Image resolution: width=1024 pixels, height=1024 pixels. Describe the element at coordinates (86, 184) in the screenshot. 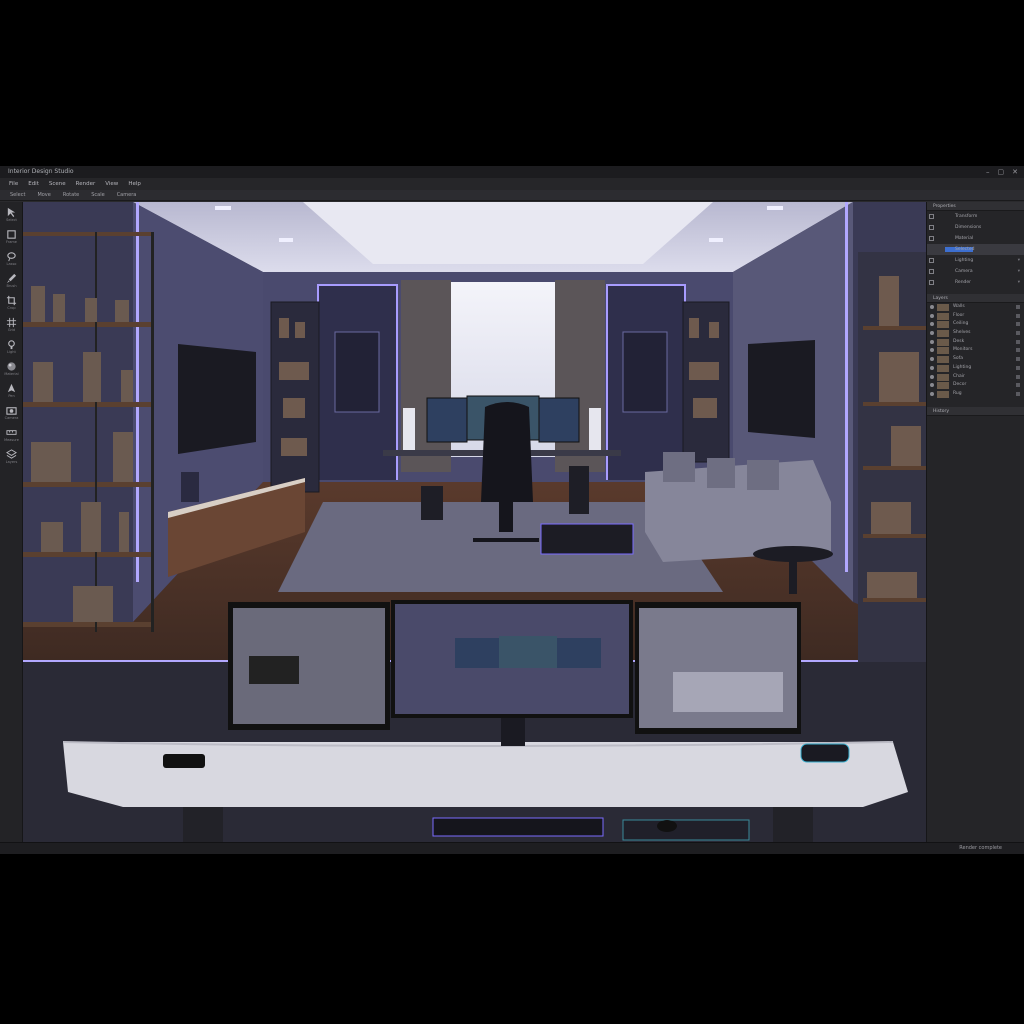

I see `menu-render: Render` at that location.